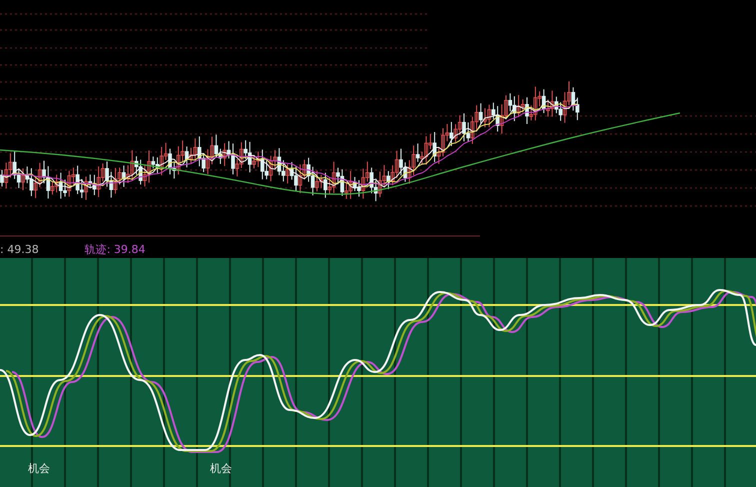 This screenshot has width=756, height=487. Describe the element at coordinates (115, 249) in the screenshot. I see `track-value: 轨迹: 39.84` at that location.